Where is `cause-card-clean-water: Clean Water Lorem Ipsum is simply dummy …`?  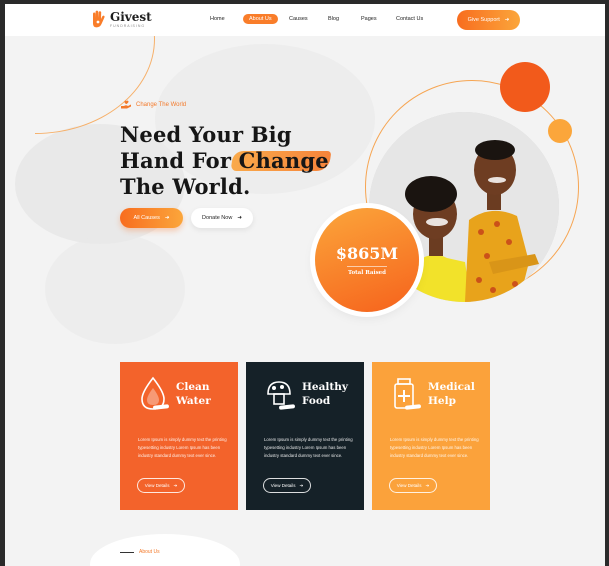
cause-card-clean-water: Clean Water Lorem Ipsum is simply dummy … is located at coordinates (179, 436).